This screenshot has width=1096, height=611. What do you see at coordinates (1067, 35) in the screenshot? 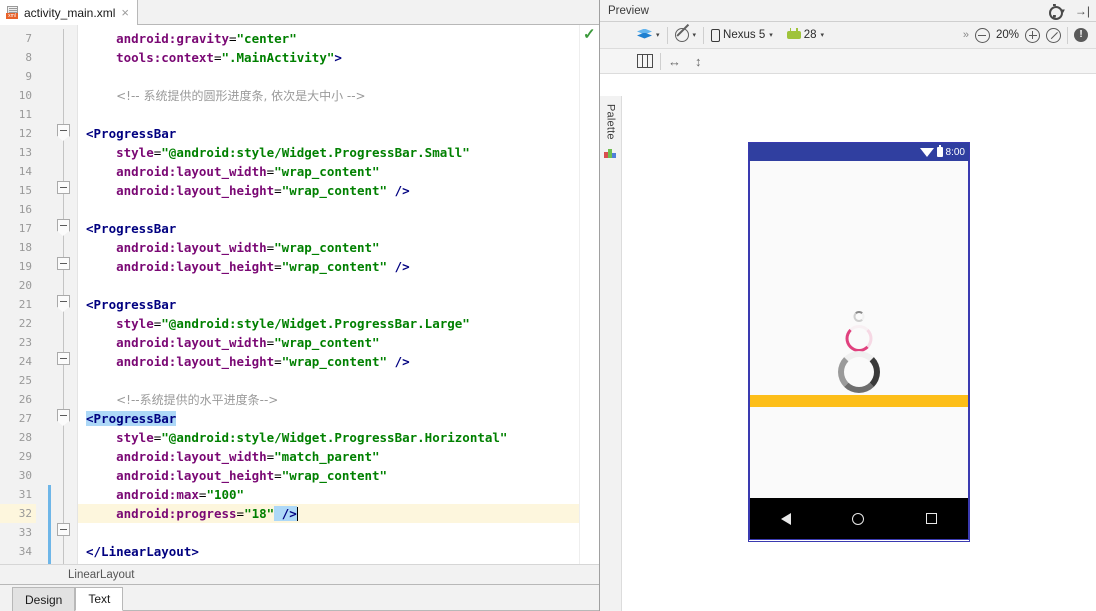
I see `toolbar-separator` at bounding box center [1067, 35].